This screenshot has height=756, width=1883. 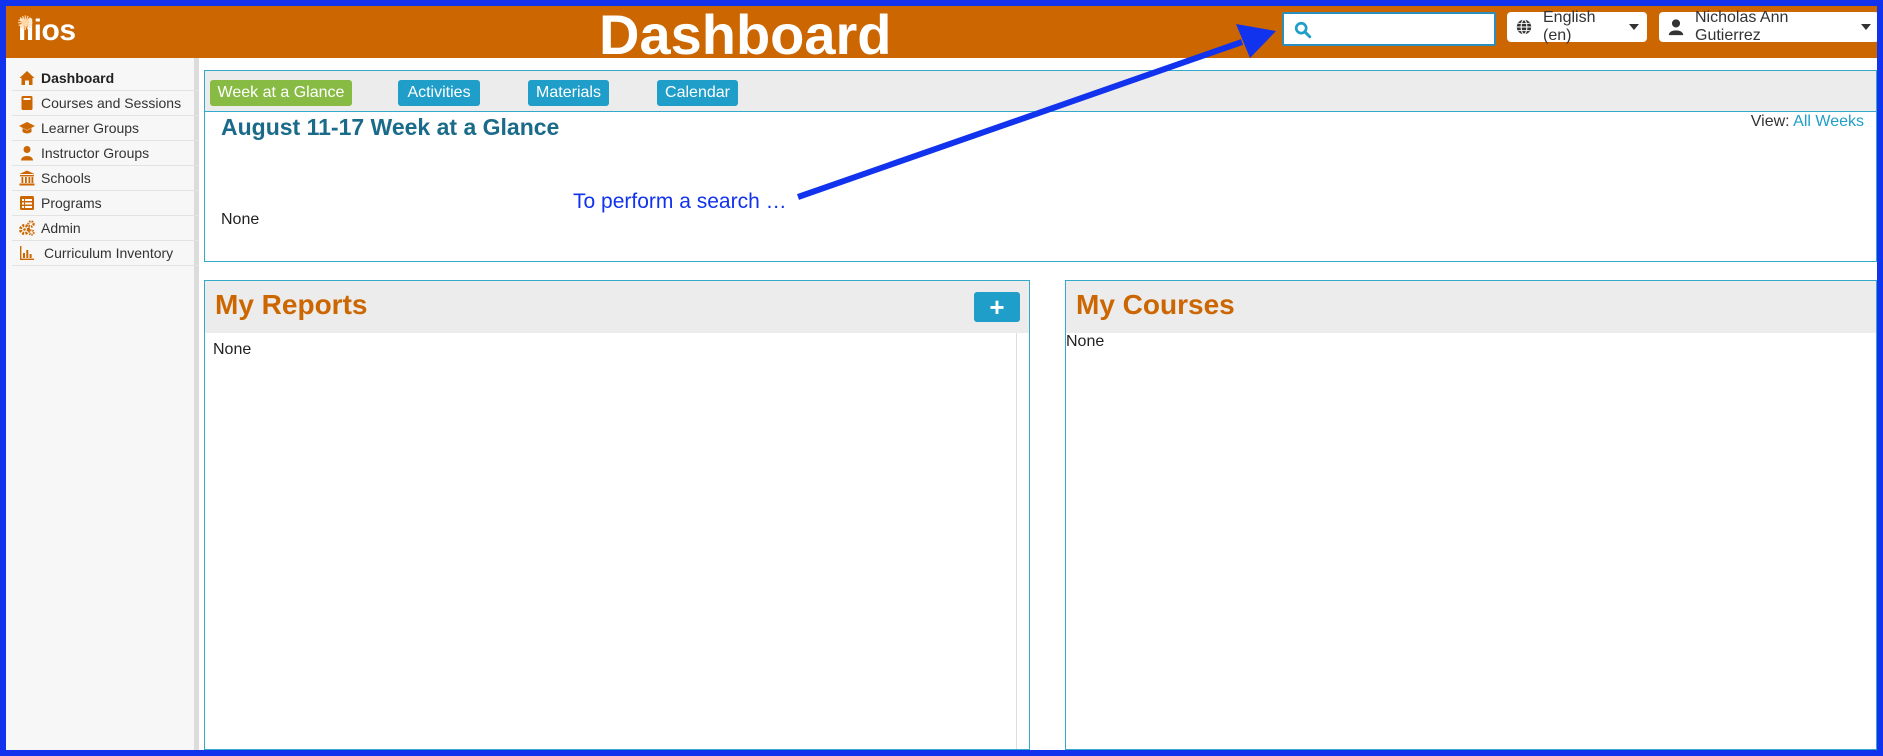 What do you see at coordinates (1770, 121) in the screenshot?
I see `view-label: View:` at bounding box center [1770, 121].